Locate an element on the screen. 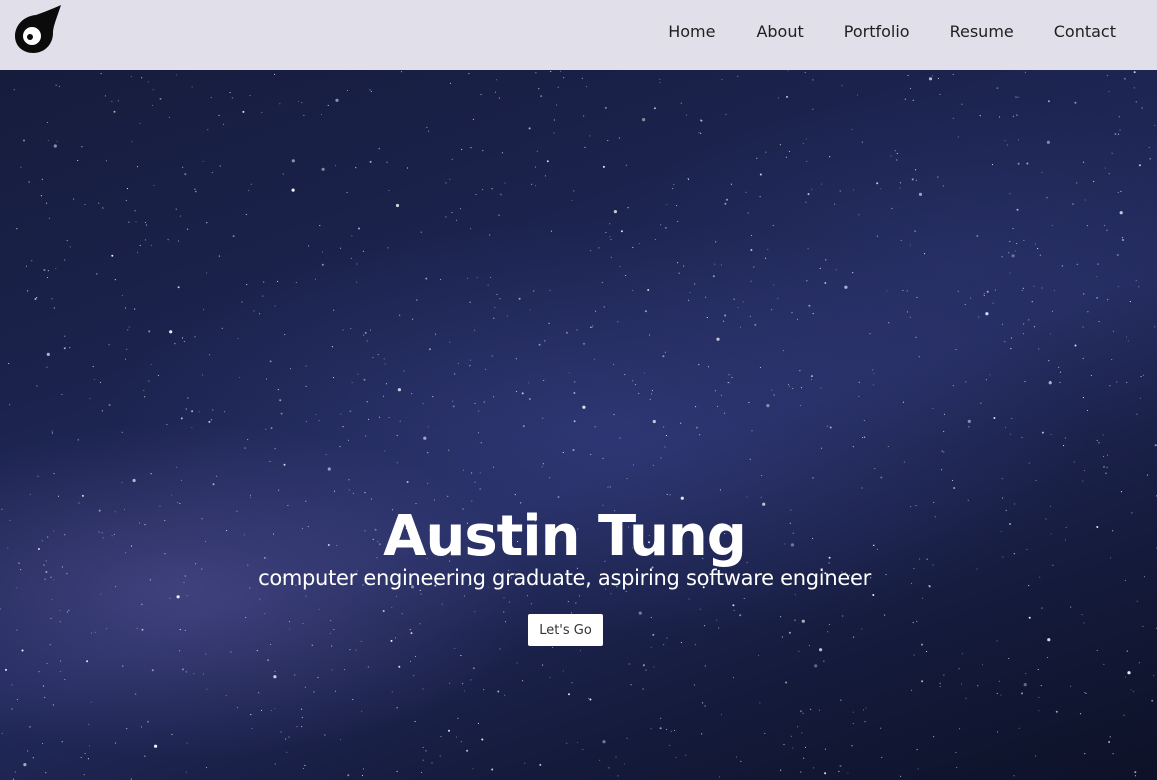 The width and height of the screenshot is (1157, 780). nav-link-about: About is located at coordinates (779, 31).